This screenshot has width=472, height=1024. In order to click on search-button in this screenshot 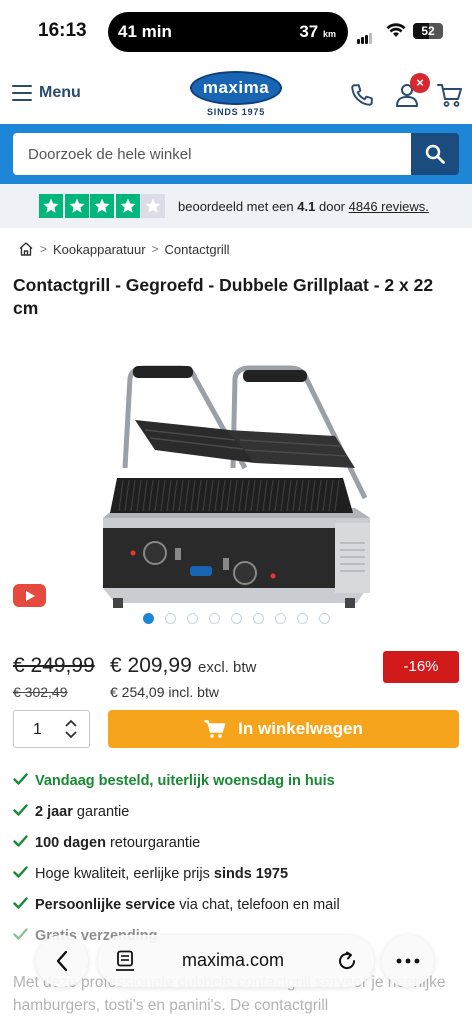, I will do `click(435, 154)`.